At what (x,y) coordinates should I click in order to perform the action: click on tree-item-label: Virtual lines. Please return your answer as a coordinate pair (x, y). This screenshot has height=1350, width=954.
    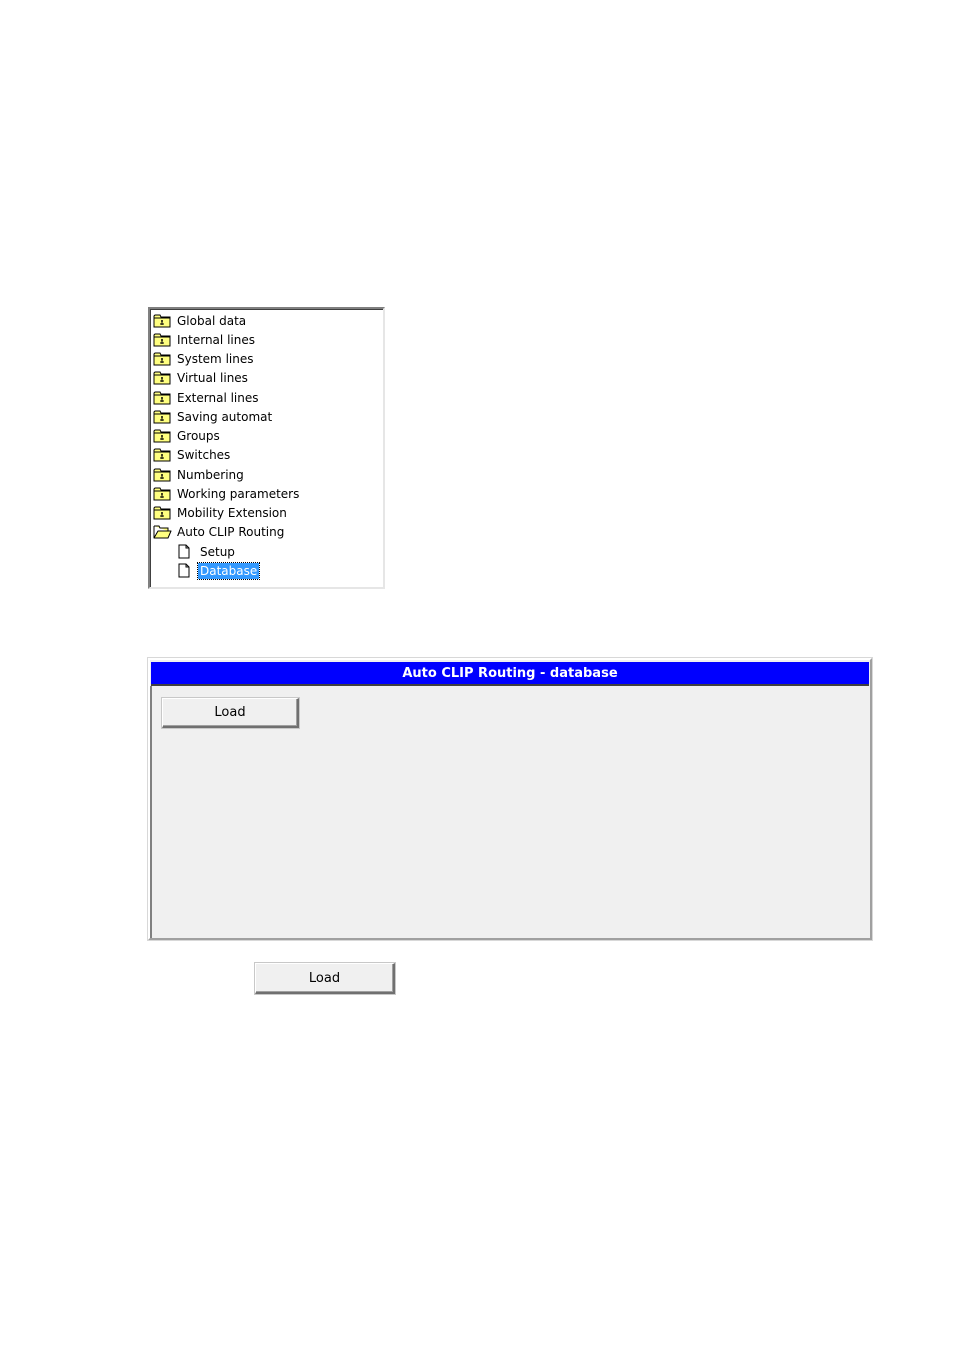
    Looking at the image, I should click on (212, 377).